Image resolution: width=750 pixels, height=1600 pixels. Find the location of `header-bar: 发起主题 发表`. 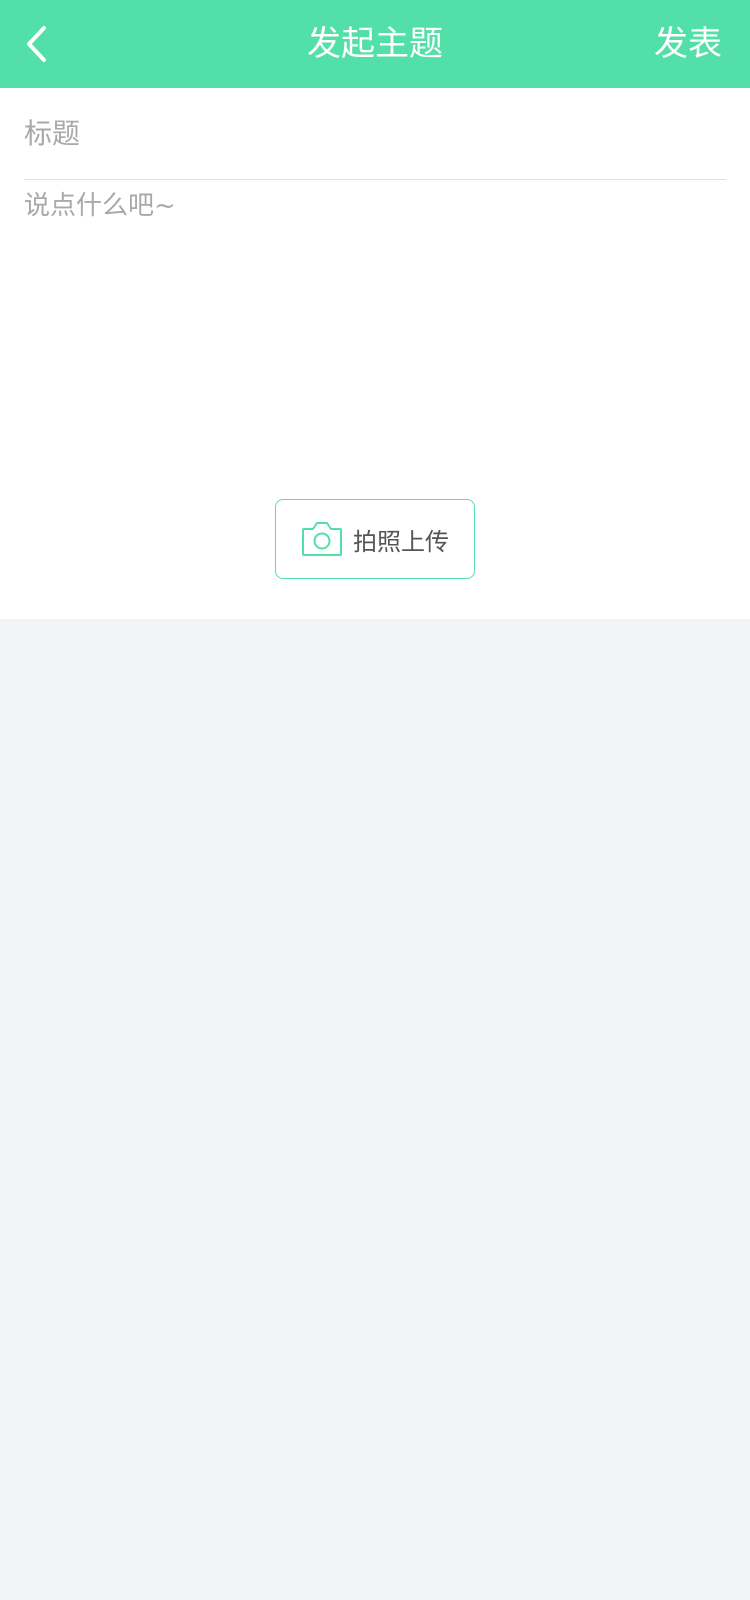

header-bar: 发起主题 发表 is located at coordinates (375, 44).